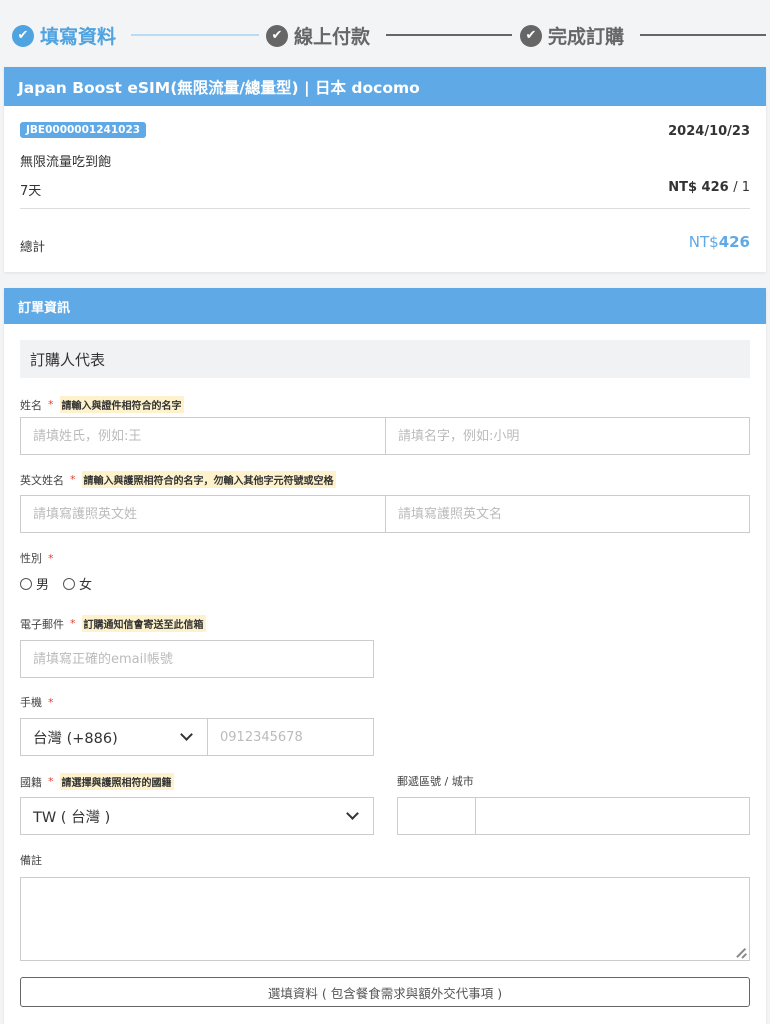 The image size is (770, 1024). I want to click on phone-label: 手機, so click(31, 702).